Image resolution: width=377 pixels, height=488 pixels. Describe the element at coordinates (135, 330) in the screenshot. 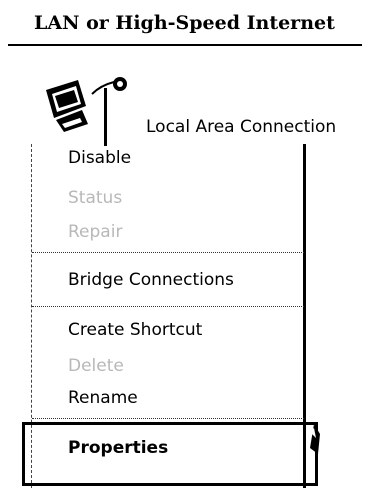

I see `menu-item-create-shortcut: Create Shortcut` at that location.